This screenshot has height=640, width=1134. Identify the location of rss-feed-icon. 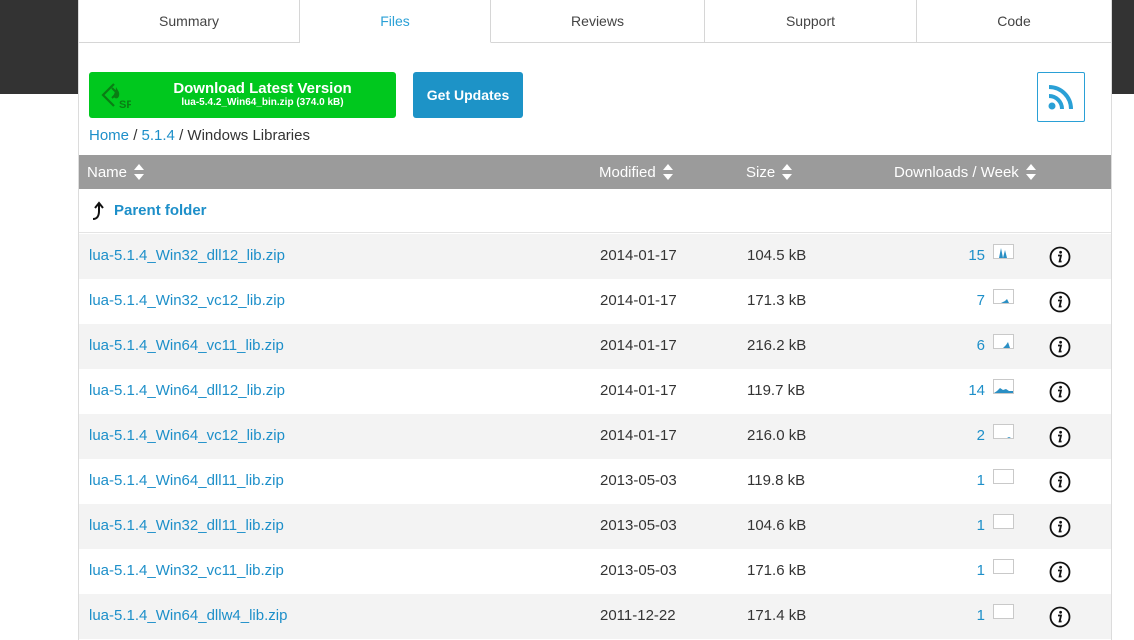
(1060, 97).